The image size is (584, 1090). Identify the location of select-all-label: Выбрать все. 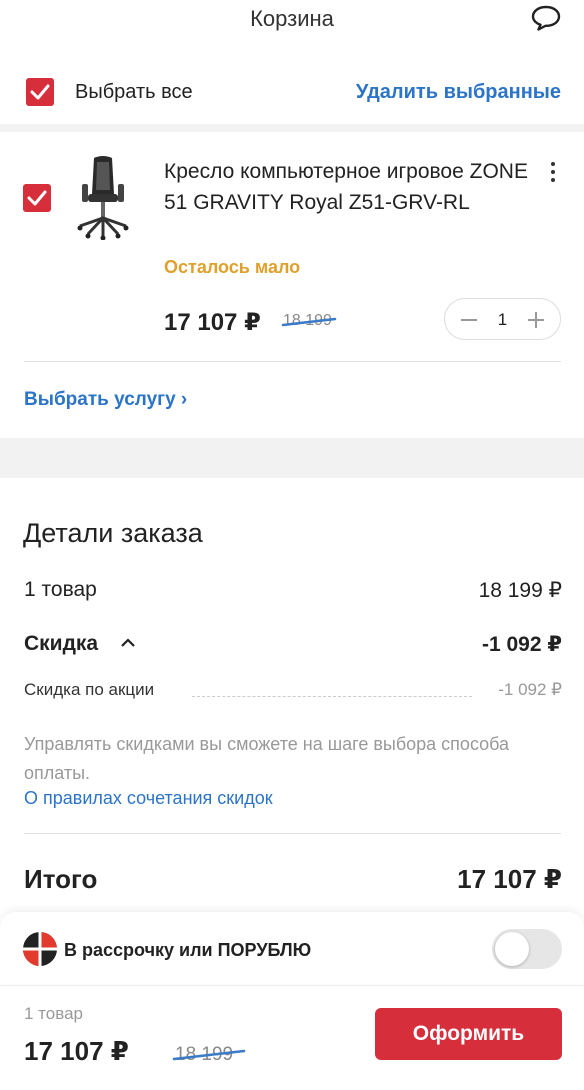
(134, 92).